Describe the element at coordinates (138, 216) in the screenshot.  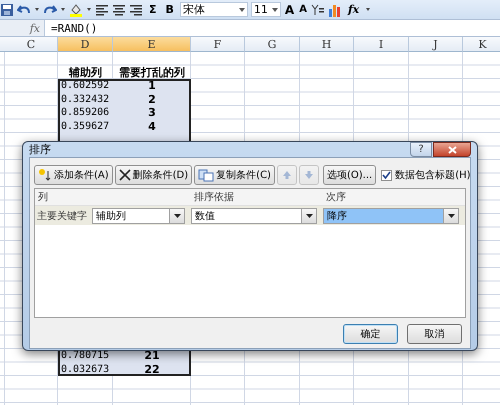
I see `dropdown: 辅助列` at that location.